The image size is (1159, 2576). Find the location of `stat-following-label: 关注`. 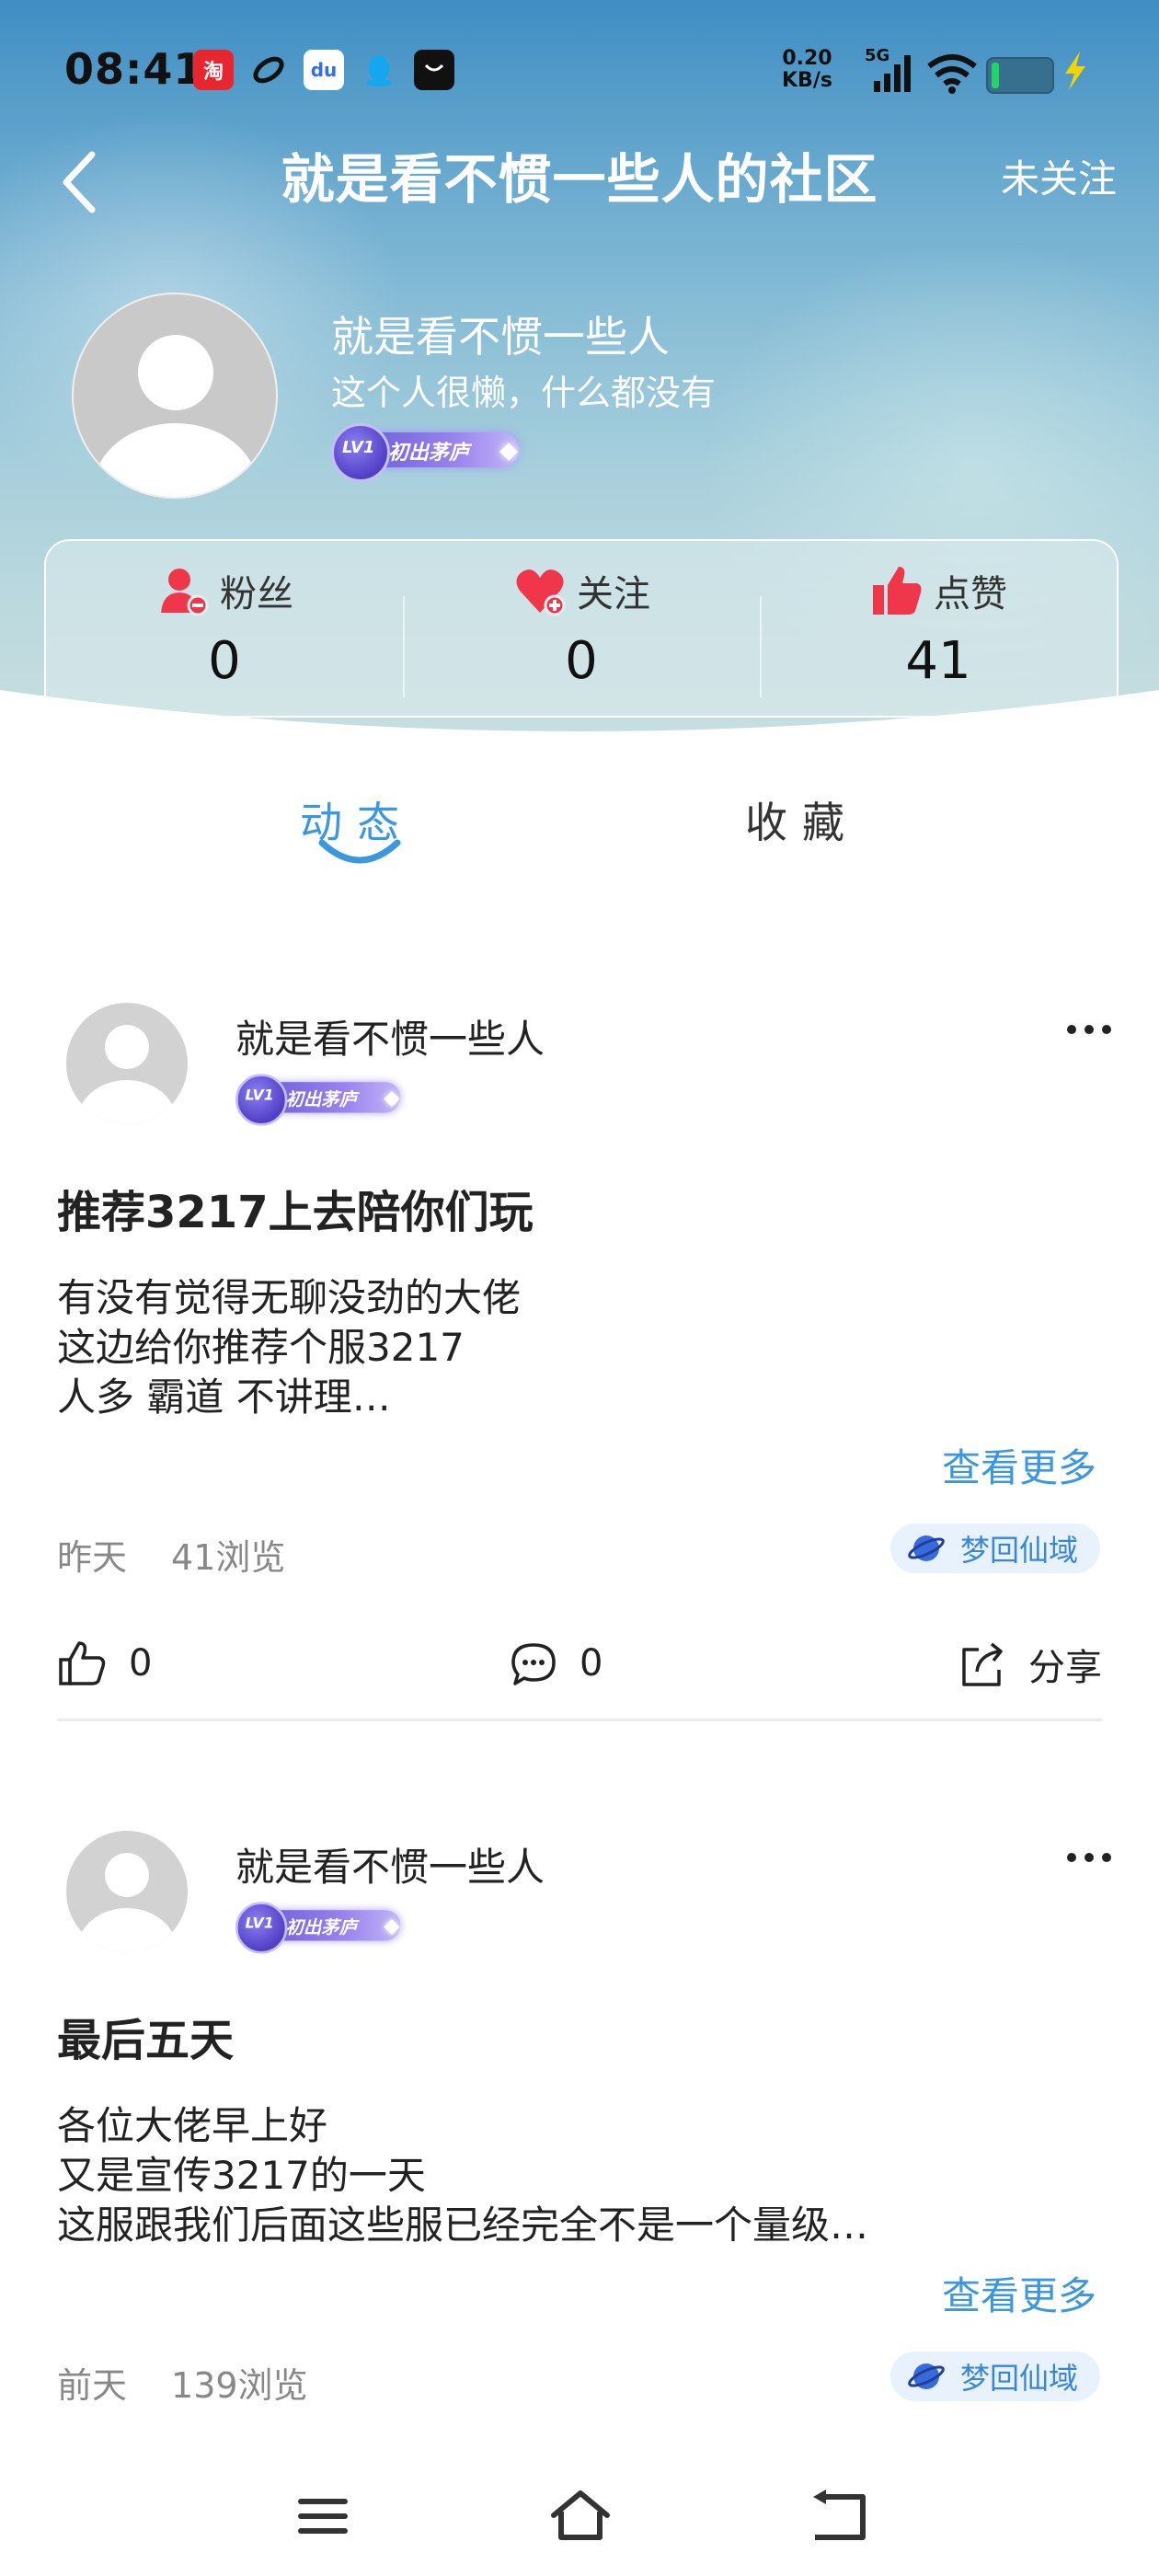

stat-following-label: 关注 is located at coordinates (613, 594).